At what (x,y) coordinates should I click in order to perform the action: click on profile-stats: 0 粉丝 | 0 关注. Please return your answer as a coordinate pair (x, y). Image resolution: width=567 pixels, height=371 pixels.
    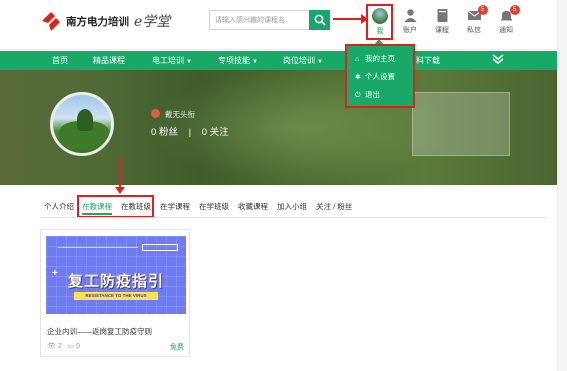
    Looking at the image, I should click on (190, 131).